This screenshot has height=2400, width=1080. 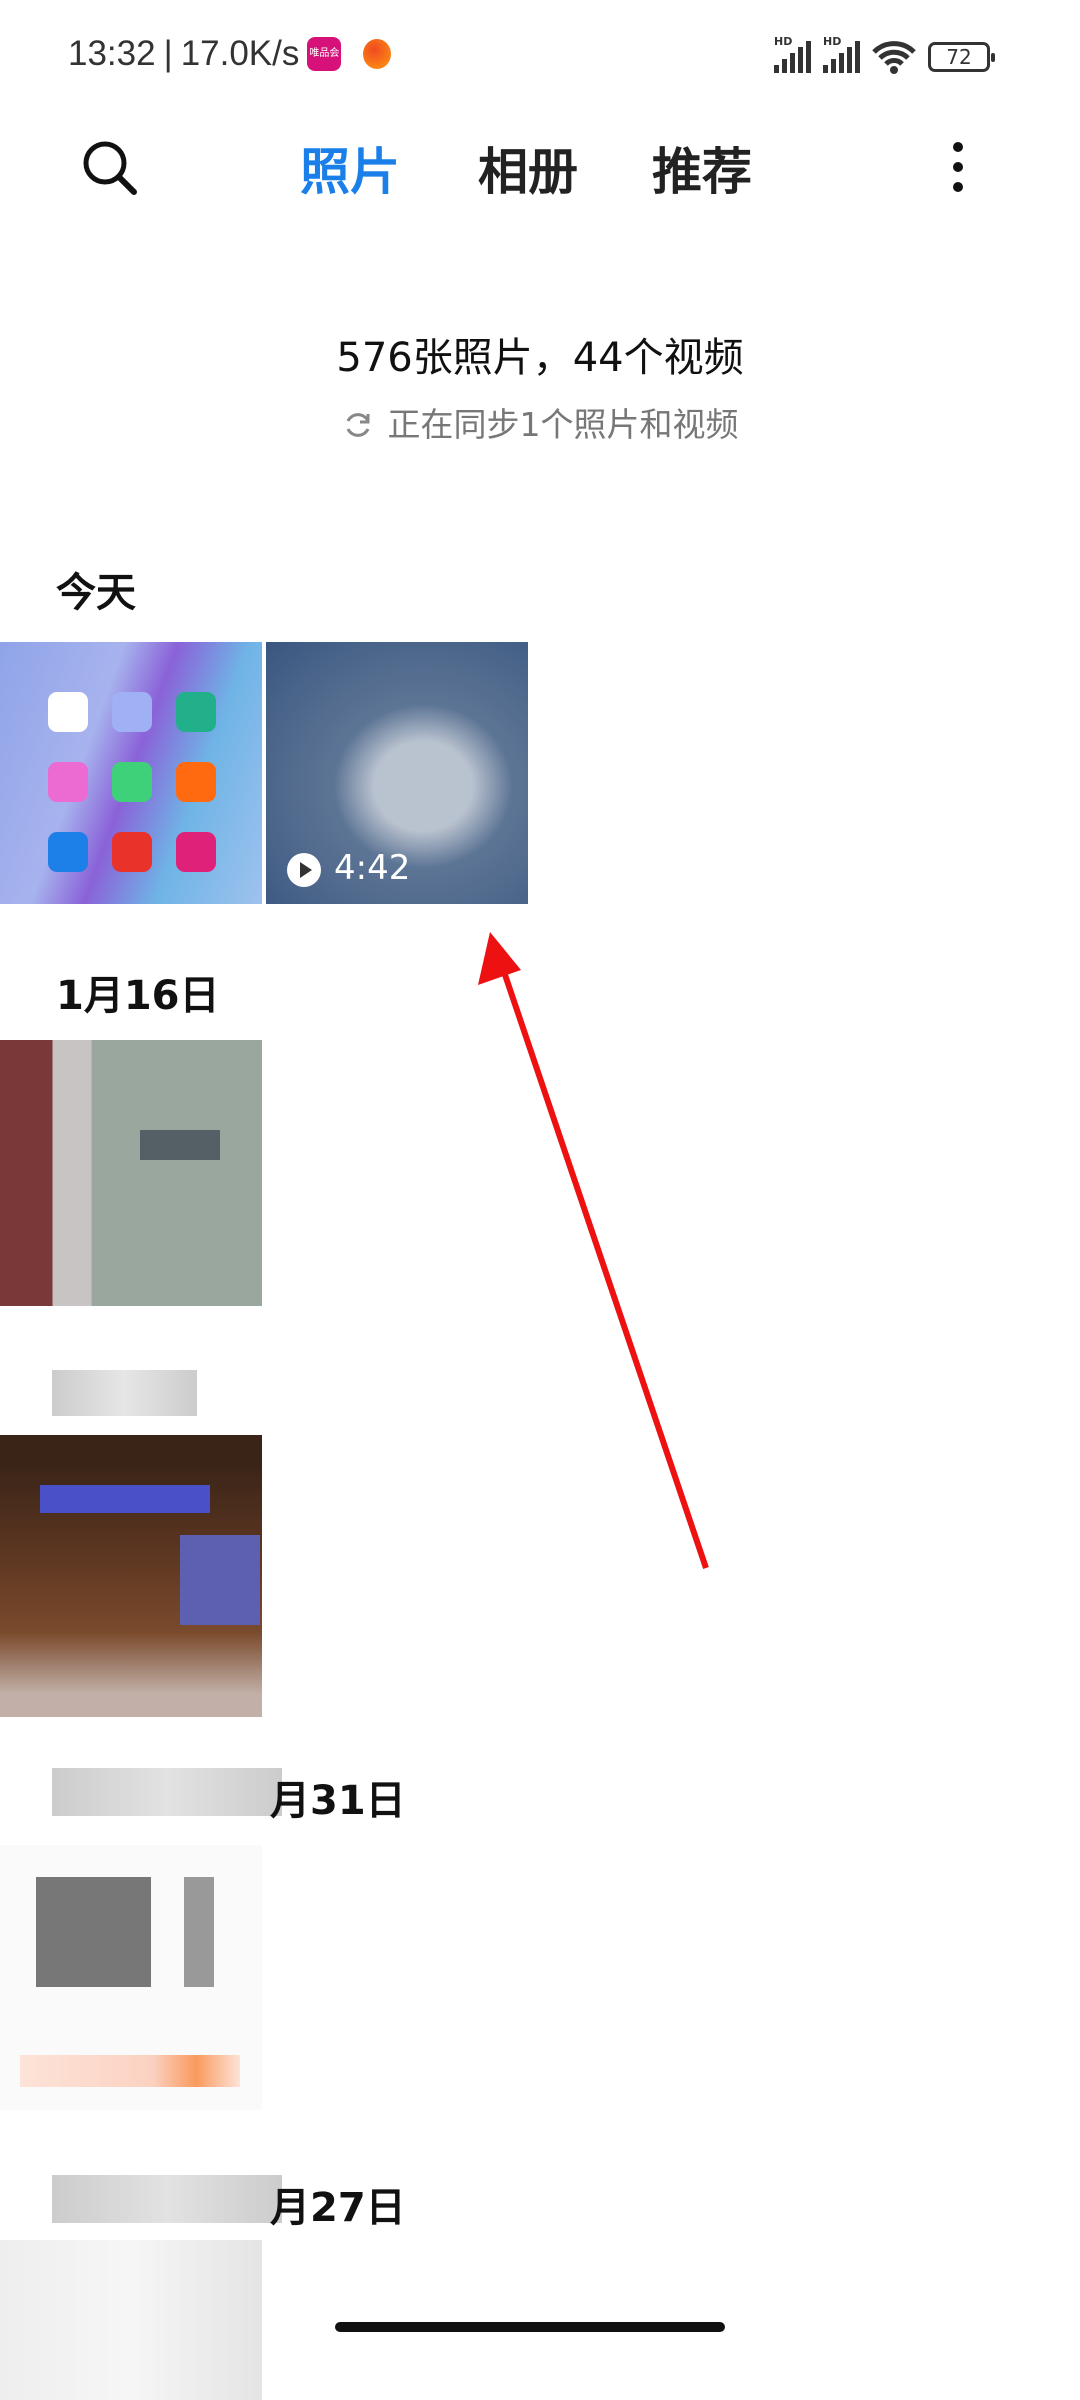 What do you see at coordinates (110, 168) in the screenshot?
I see `search-icon` at bounding box center [110, 168].